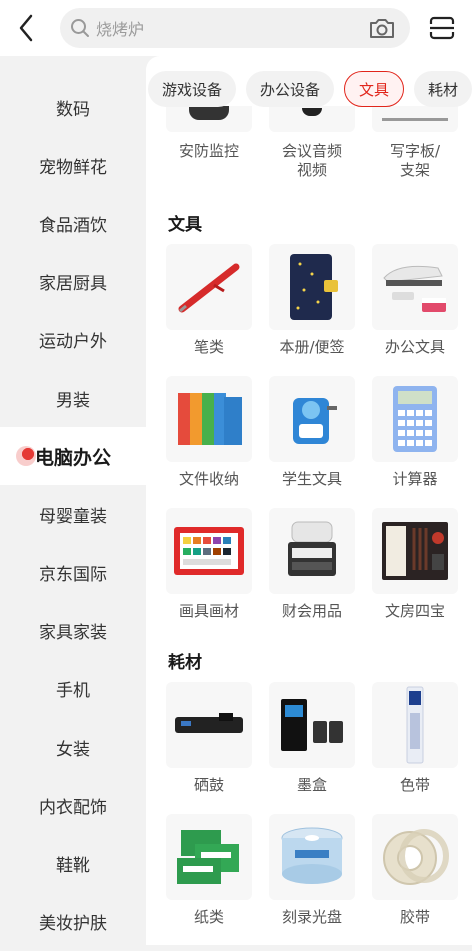 This screenshot has width=472, height=951. I want to click on tab-consumables: 耗材, so click(443, 89).